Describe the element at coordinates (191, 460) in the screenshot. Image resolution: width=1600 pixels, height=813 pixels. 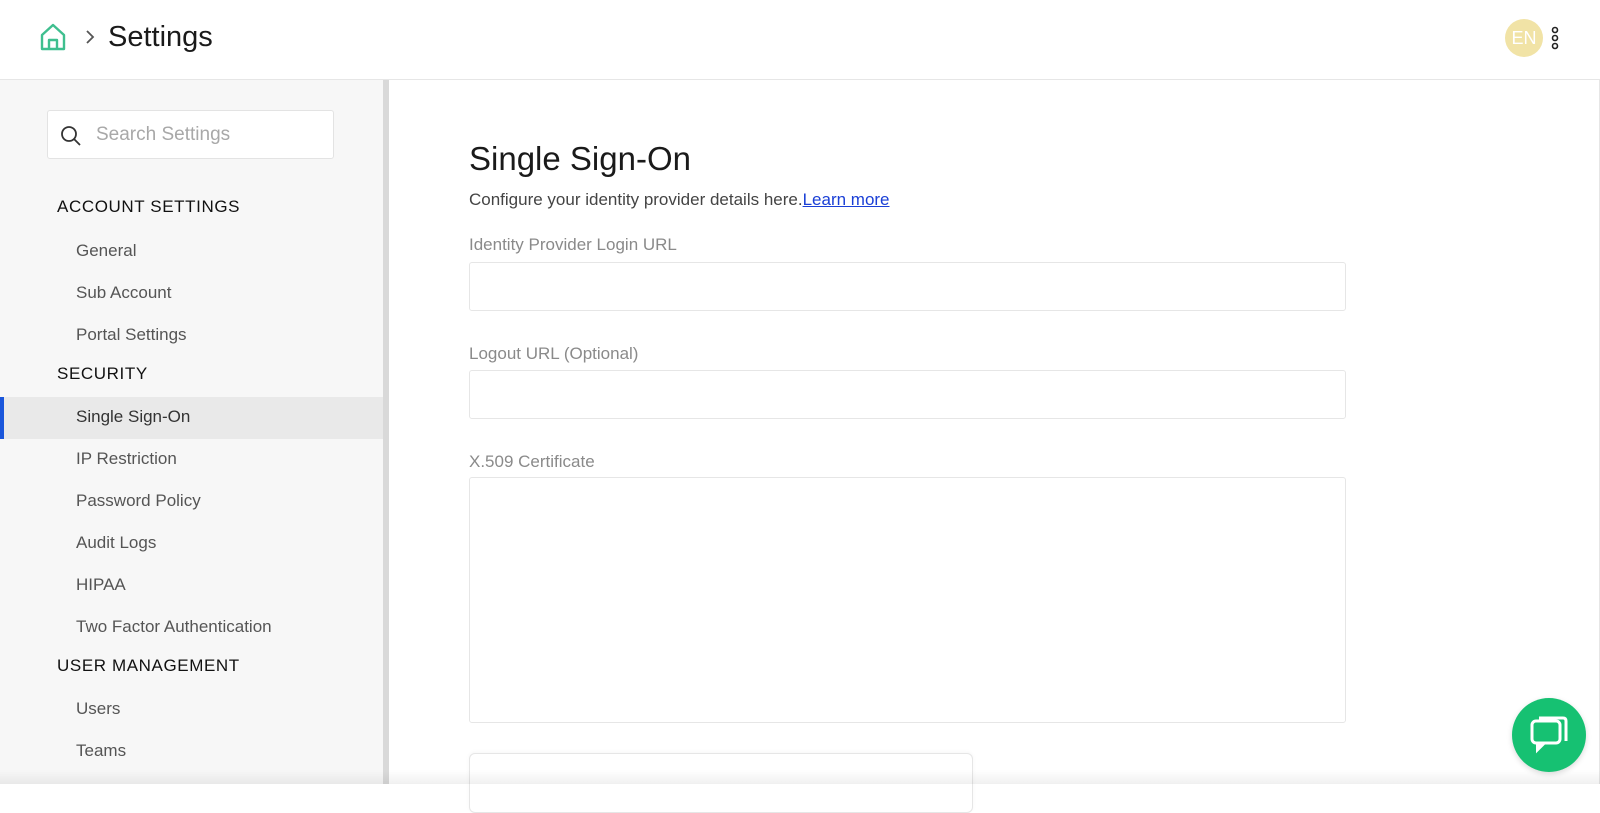
I see `sidebar-item-ip-restriction: IP Restriction` at that location.